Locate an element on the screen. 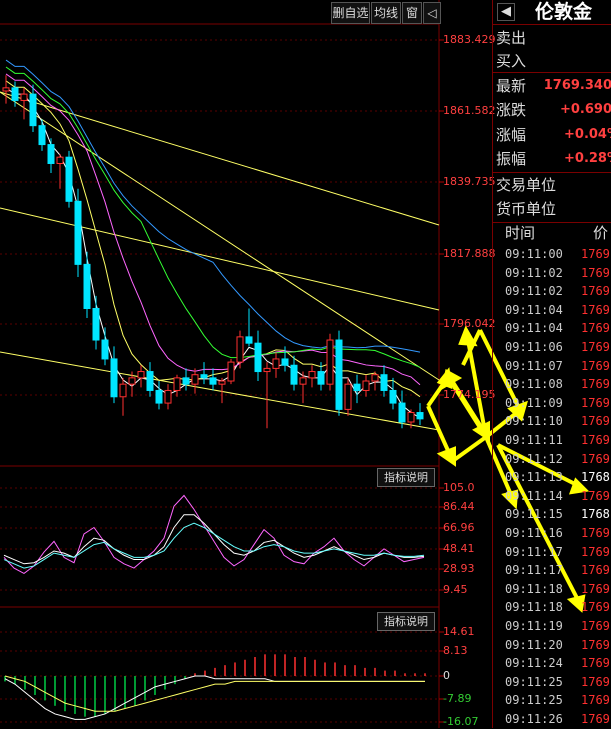 This screenshot has height=729, width=611. tick-time: 09:11:24 is located at coordinates (534, 663).